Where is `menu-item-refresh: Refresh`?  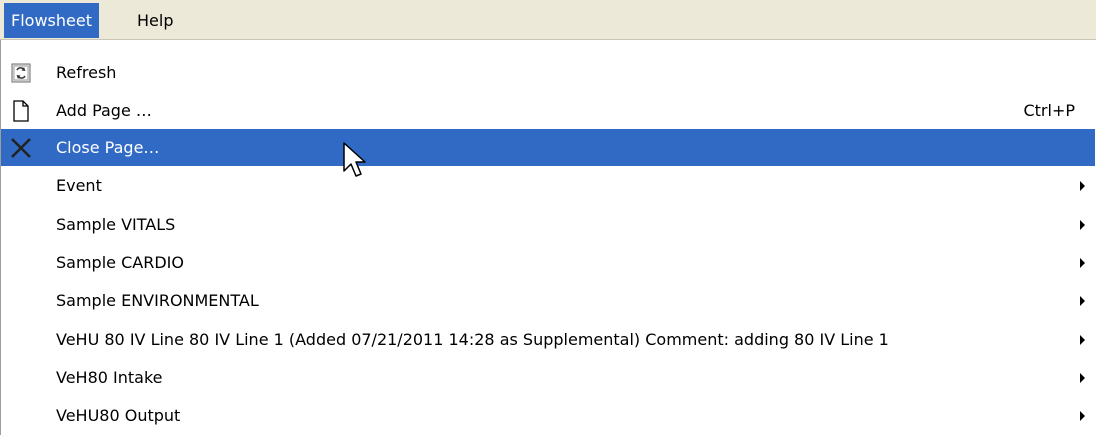
menu-item-refresh: Refresh is located at coordinates (548, 72).